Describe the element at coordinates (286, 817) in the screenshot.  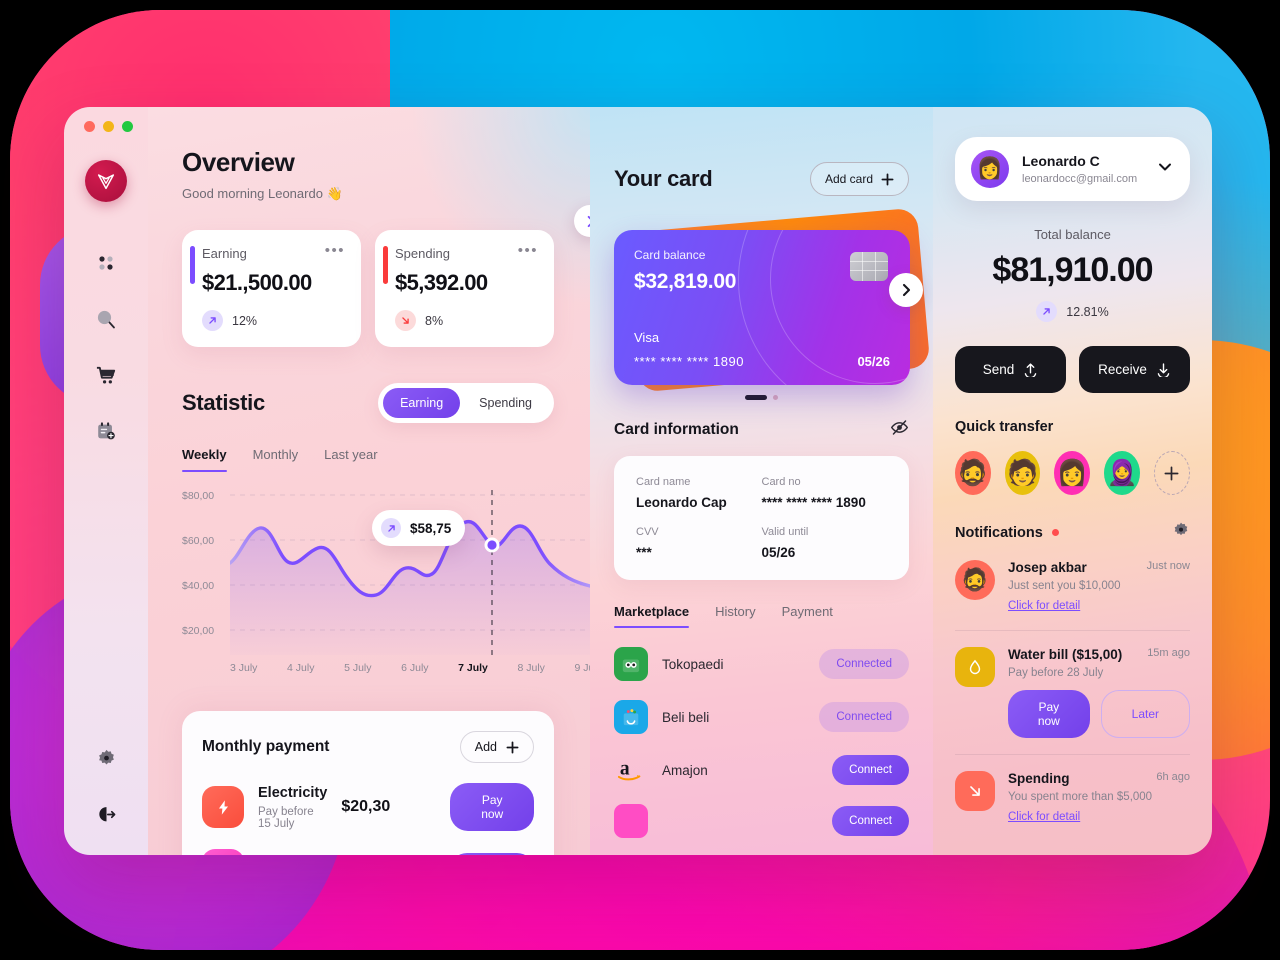
I see `payment-subtitle: Pay before 15 July` at that location.